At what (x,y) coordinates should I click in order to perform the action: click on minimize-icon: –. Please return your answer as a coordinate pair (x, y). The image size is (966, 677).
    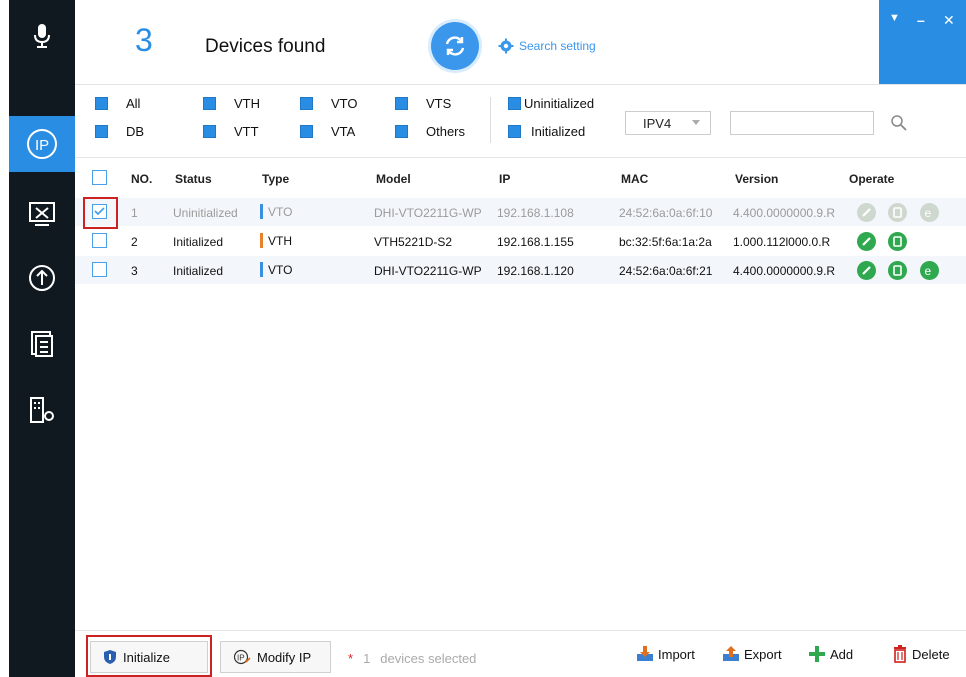
    Looking at the image, I should click on (921, 20).